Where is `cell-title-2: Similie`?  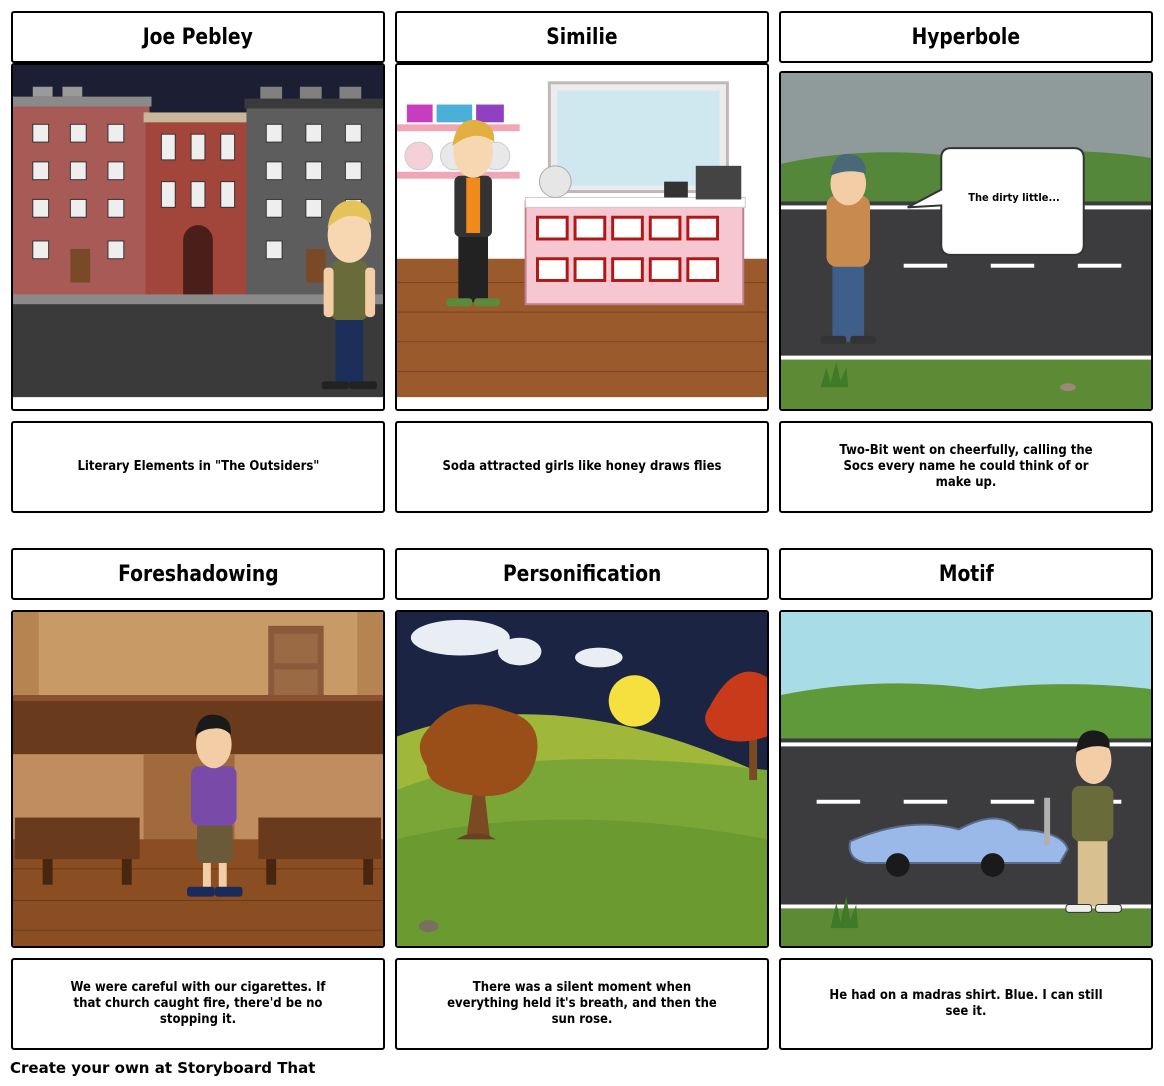 cell-title-2: Similie is located at coordinates (582, 37).